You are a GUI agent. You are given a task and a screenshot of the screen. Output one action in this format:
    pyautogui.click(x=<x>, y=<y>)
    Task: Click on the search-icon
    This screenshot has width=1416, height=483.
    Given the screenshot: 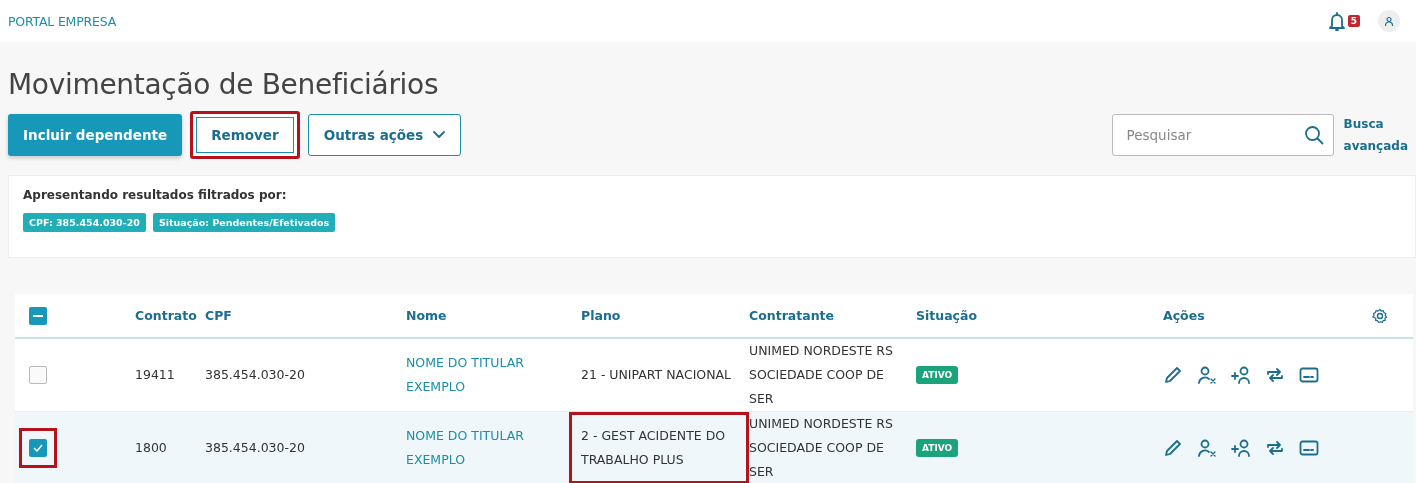 What is the action you would take?
    pyautogui.click(x=1313, y=135)
    